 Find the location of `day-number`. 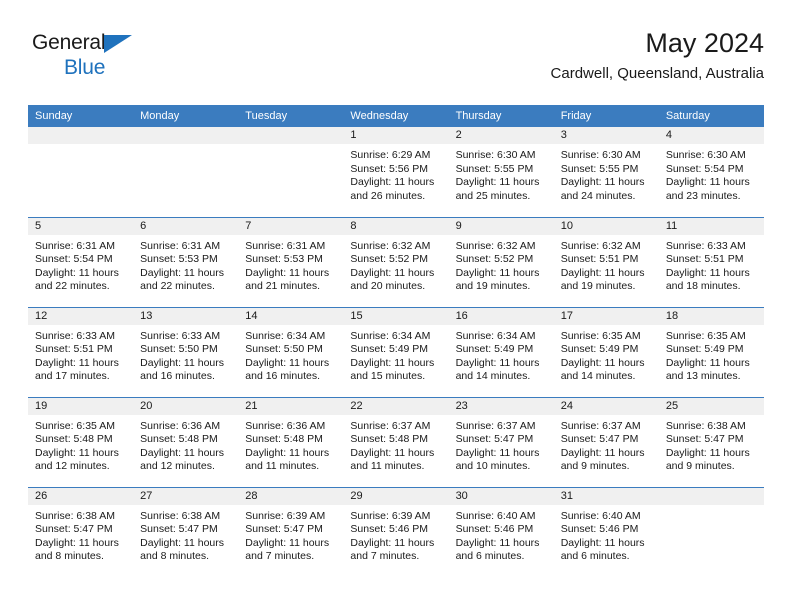

day-number is located at coordinates (711, 496).